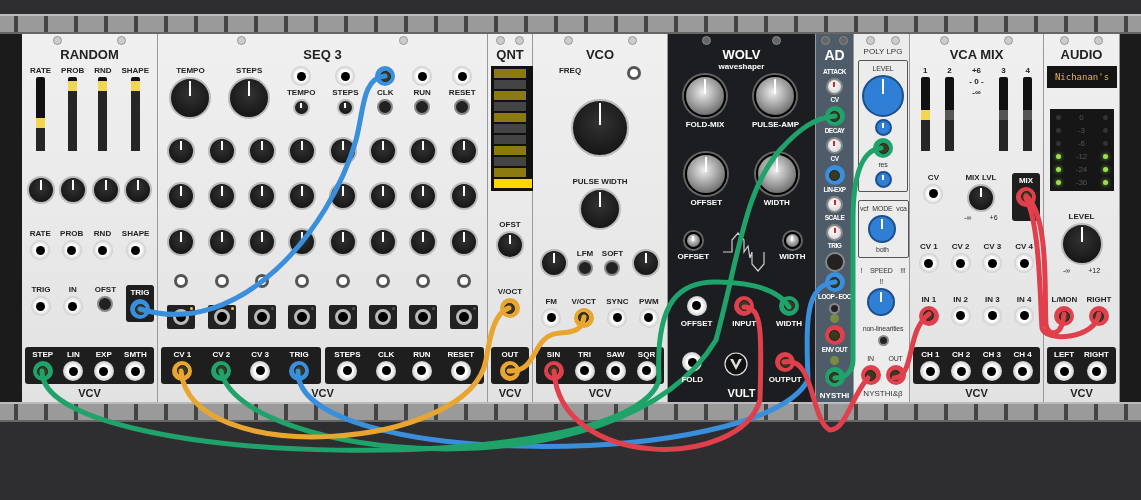  I want to click on device-display: Nichanan's, so click(1082, 77).